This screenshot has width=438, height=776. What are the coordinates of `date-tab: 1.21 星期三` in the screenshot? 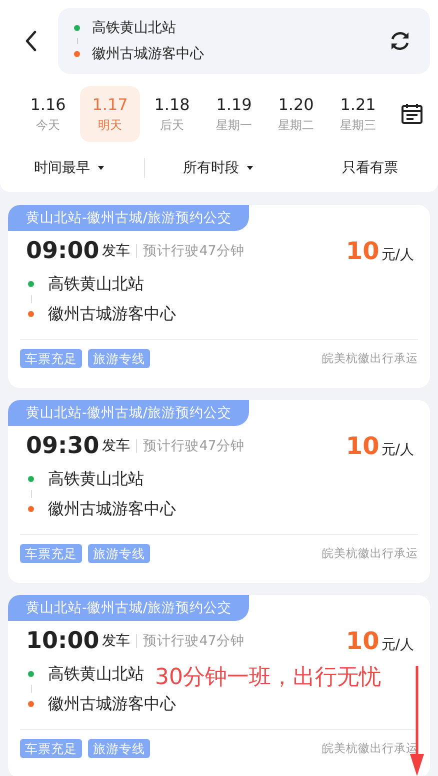 It's located at (358, 114).